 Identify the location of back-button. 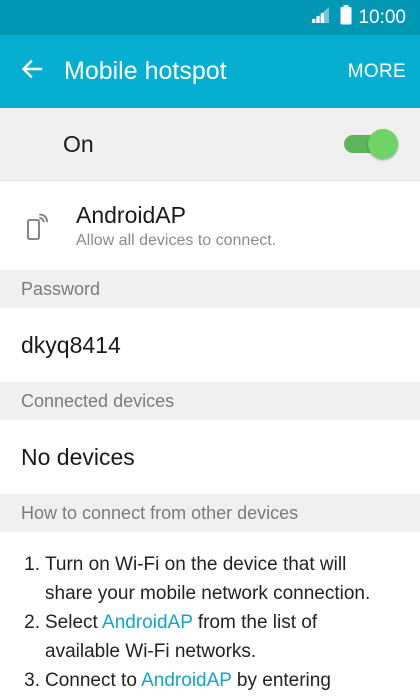
(32, 71).